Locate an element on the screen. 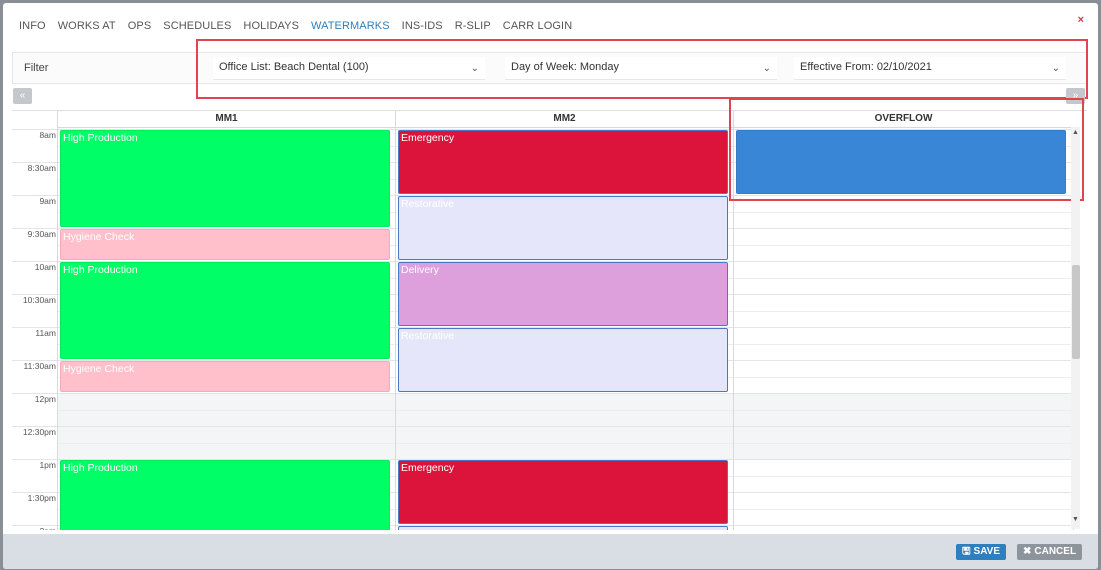 The height and width of the screenshot is (570, 1101). time-label: 9am is located at coordinates (47, 201).